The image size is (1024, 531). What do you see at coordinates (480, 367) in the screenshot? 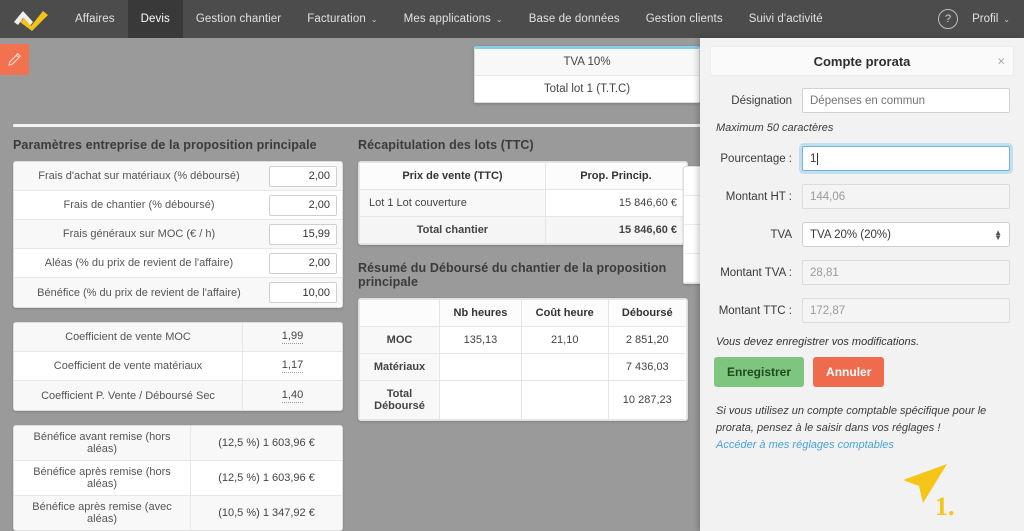
I see `row-nb-heures` at bounding box center [480, 367].